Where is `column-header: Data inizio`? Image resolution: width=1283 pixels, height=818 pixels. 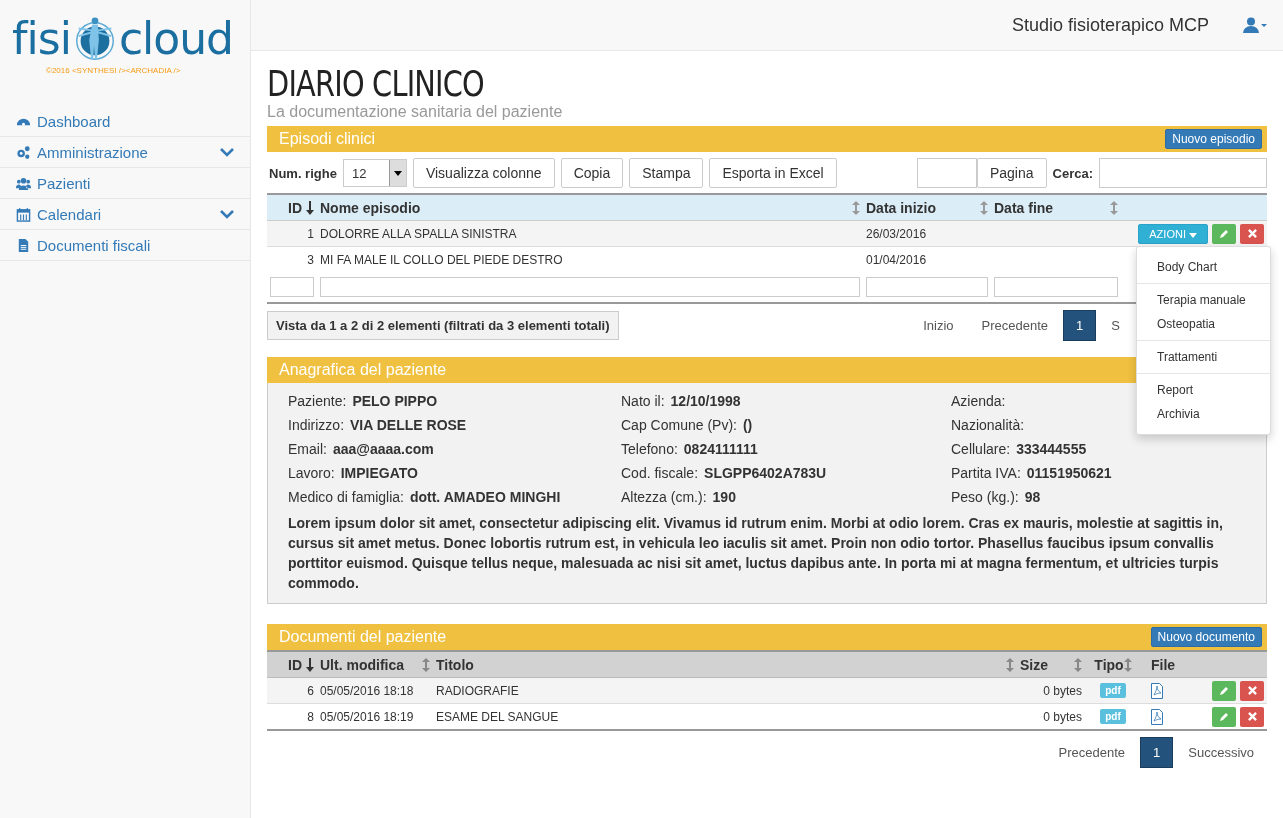 column-header: Data inizio is located at coordinates (927, 207).